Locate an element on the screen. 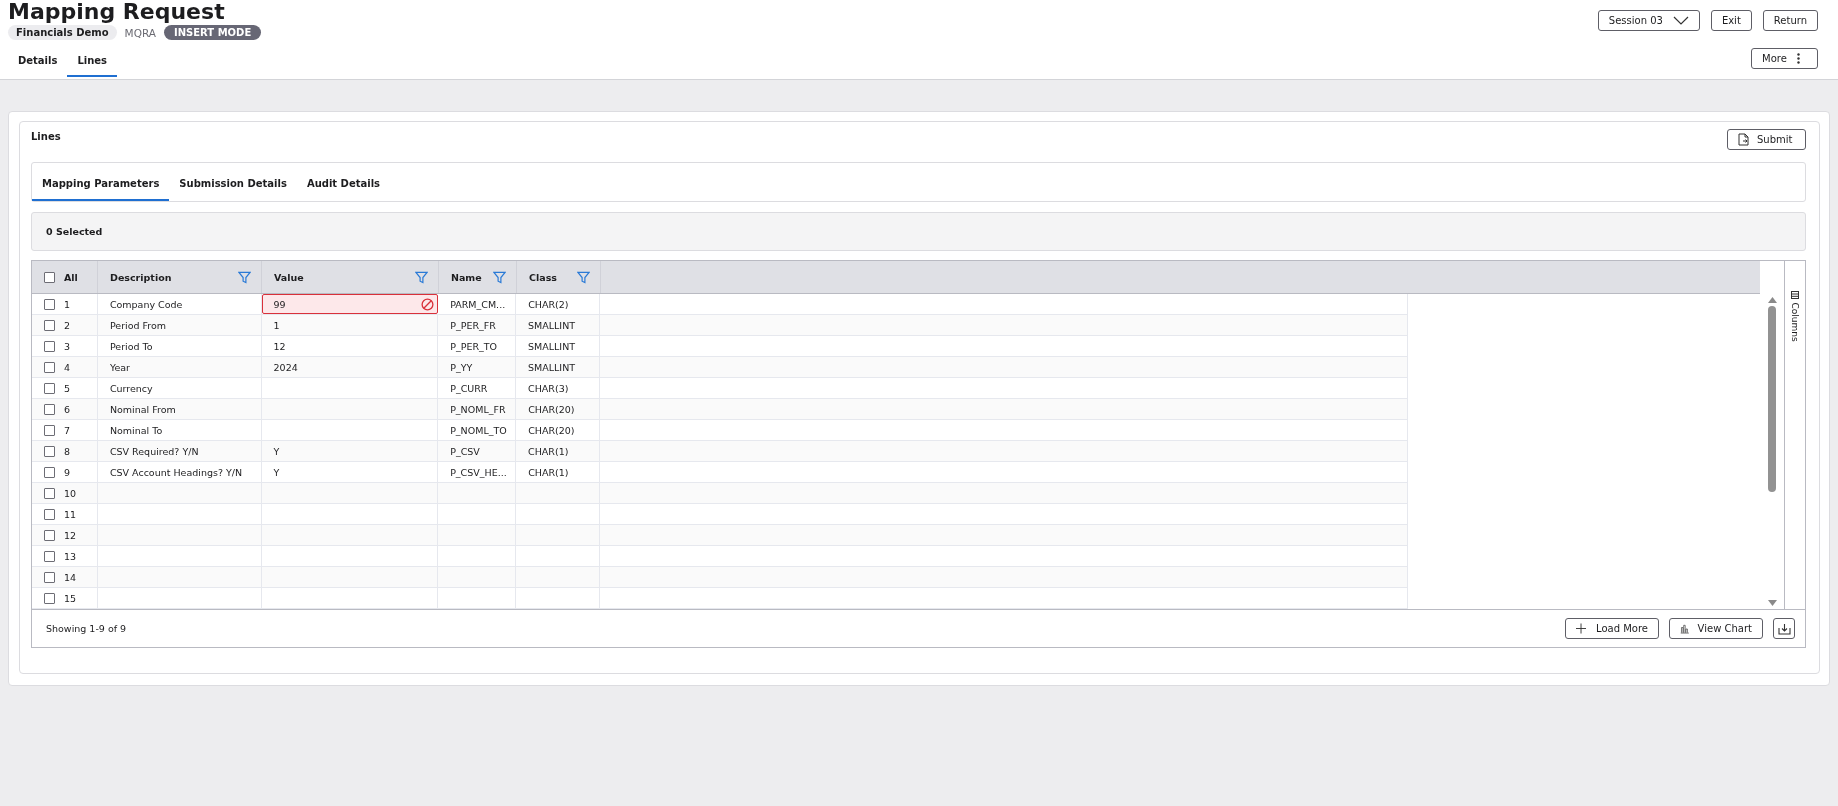 This screenshot has height=806, width=1838. table-cell: P_PER_FR is located at coordinates (473, 325).